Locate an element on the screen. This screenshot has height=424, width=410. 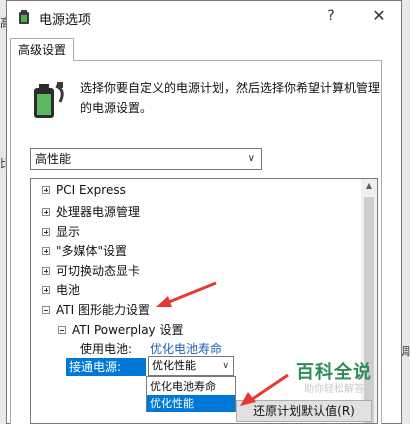
tree-item-display: 显示 is located at coordinates (61, 231).